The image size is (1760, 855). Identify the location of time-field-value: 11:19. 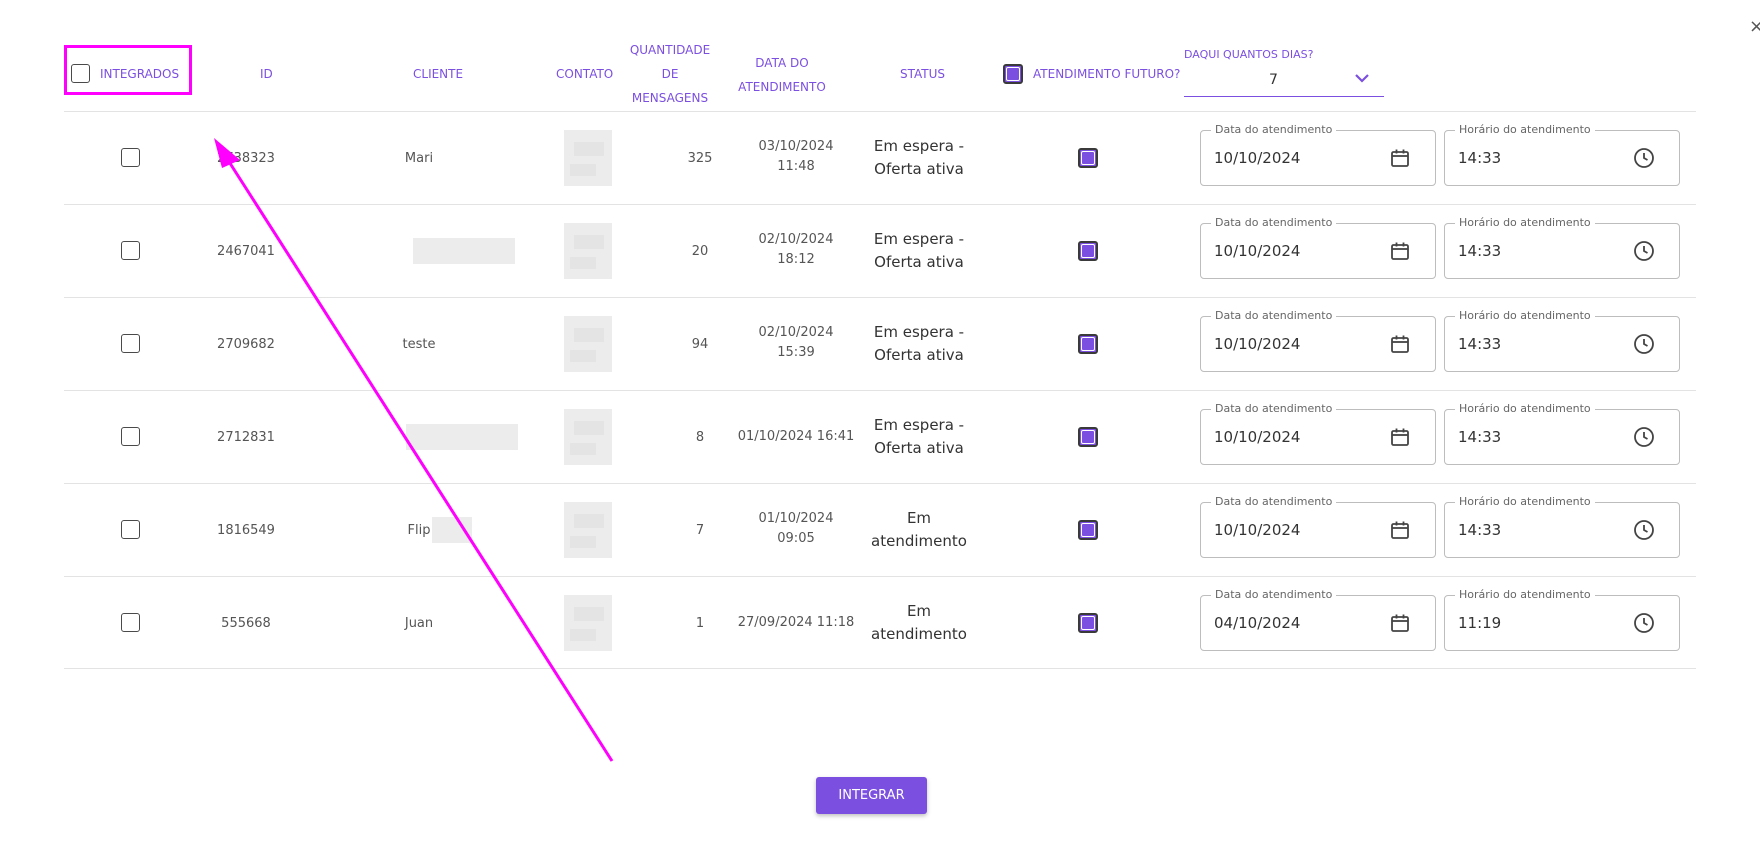
(1480, 623).